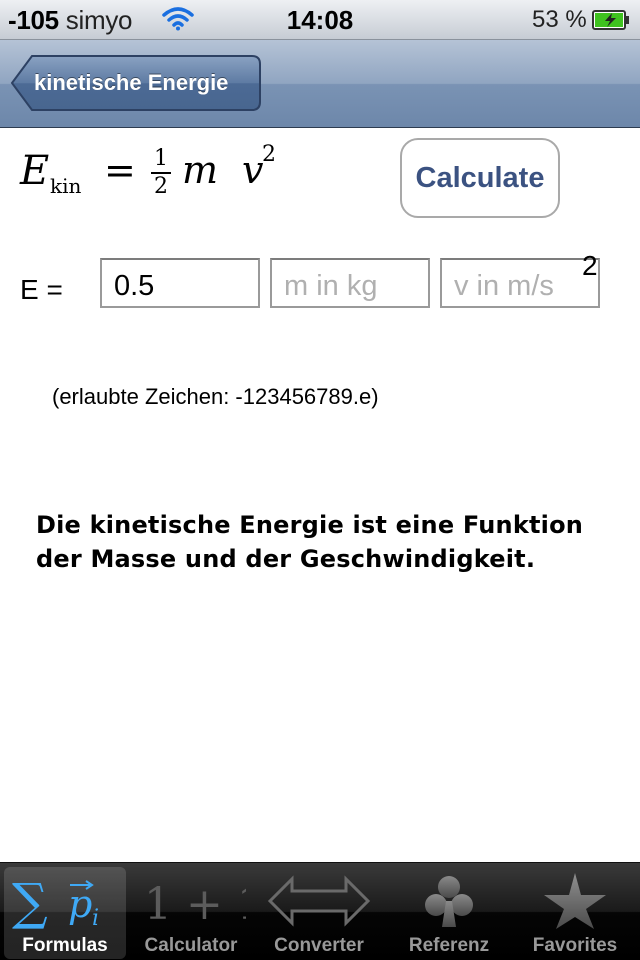 The width and height of the screenshot is (640, 960). What do you see at coordinates (66, 186) in the screenshot?
I see `formula-subscript: kin` at bounding box center [66, 186].